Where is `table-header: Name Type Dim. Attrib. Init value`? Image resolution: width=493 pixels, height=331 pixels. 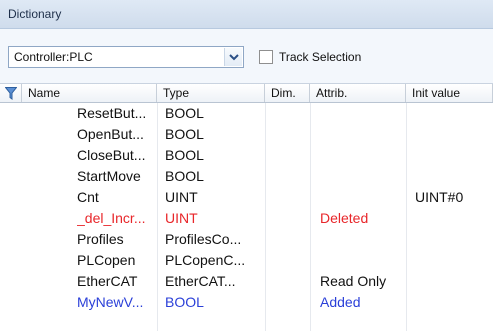 table-header: Name Type Dim. Attrib. Init value is located at coordinates (246, 93).